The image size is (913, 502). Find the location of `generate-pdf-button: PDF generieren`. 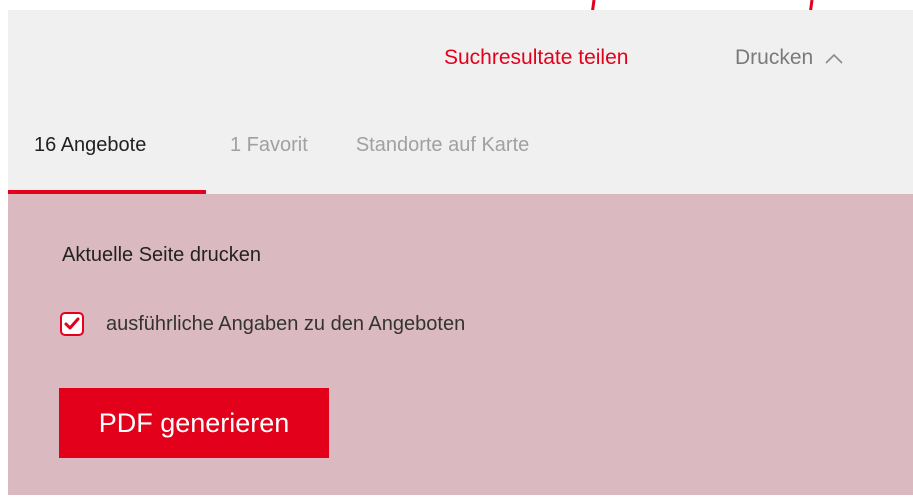

generate-pdf-button: PDF generieren is located at coordinates (194, 423).